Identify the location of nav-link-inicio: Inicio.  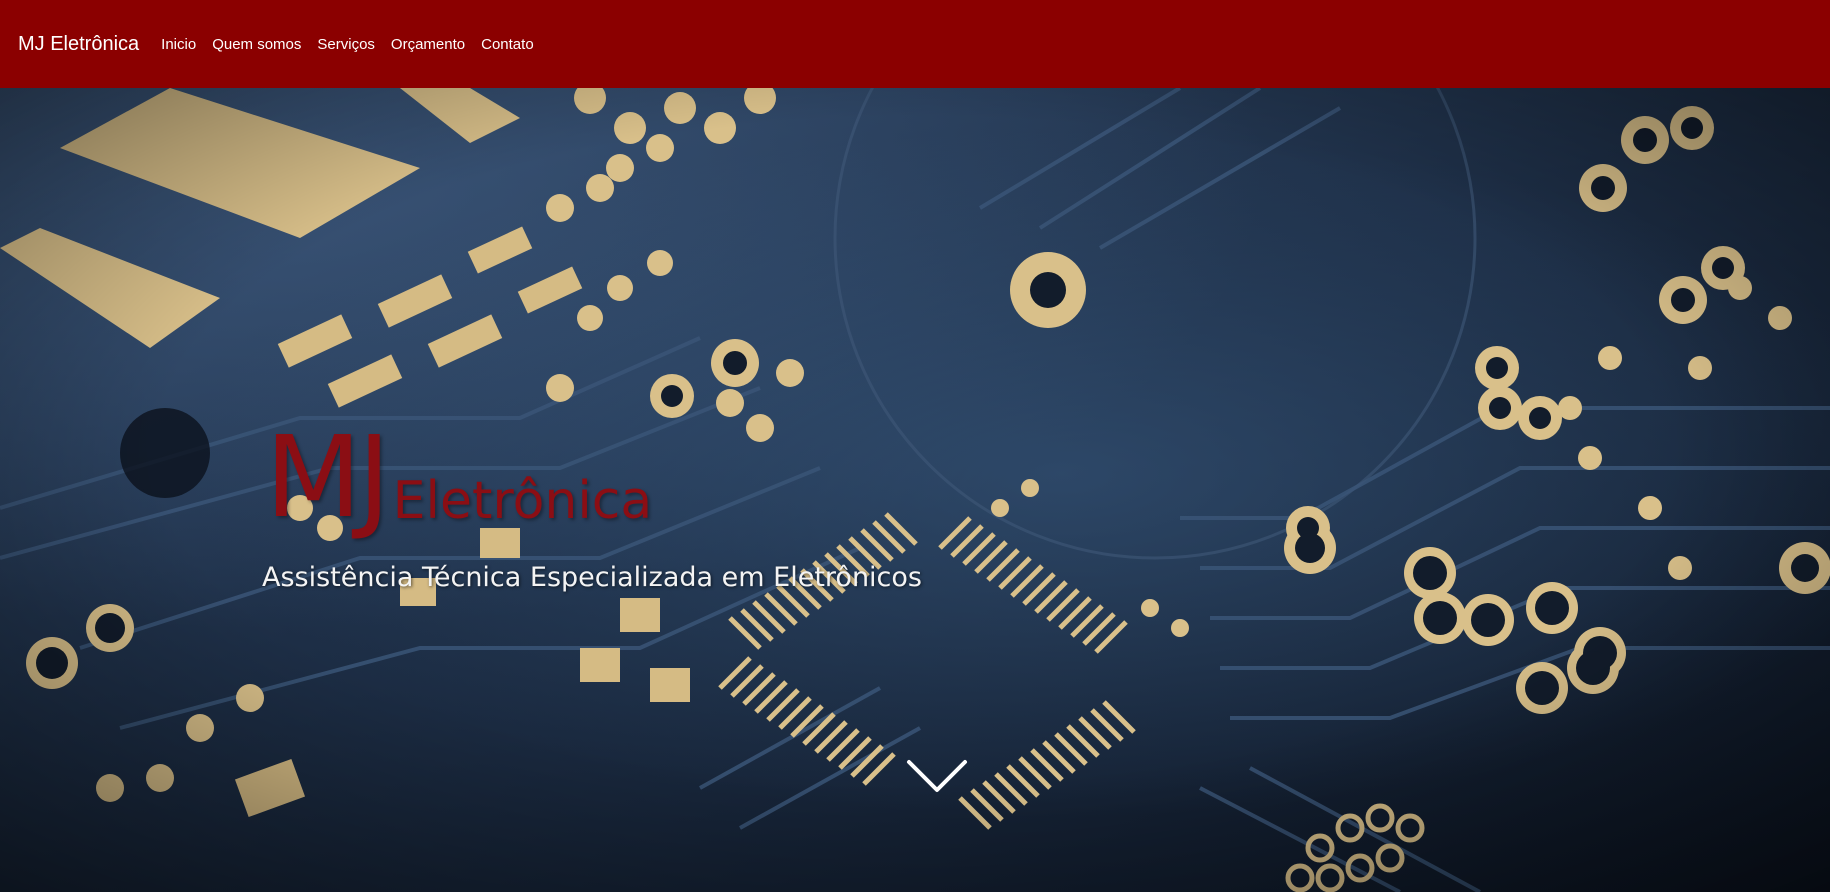
(178, 44).